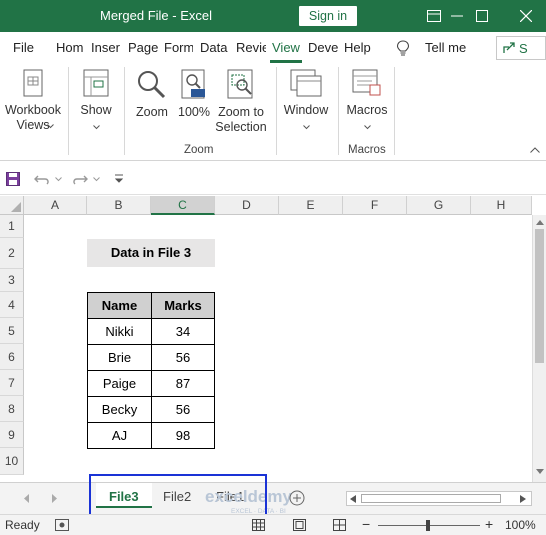 Image resolution: width=546 pixels, height=535 pixels. What do you see at coordinates (143, 47) in the screenshot?
I see `tab-page-layout: Page` at bounding box center [143, 47].